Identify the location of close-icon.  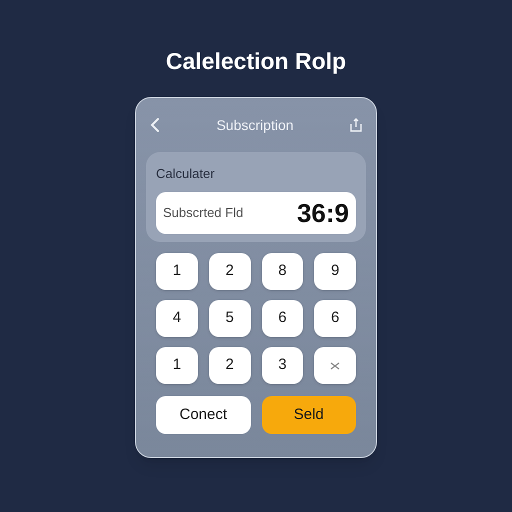
(335, 366).